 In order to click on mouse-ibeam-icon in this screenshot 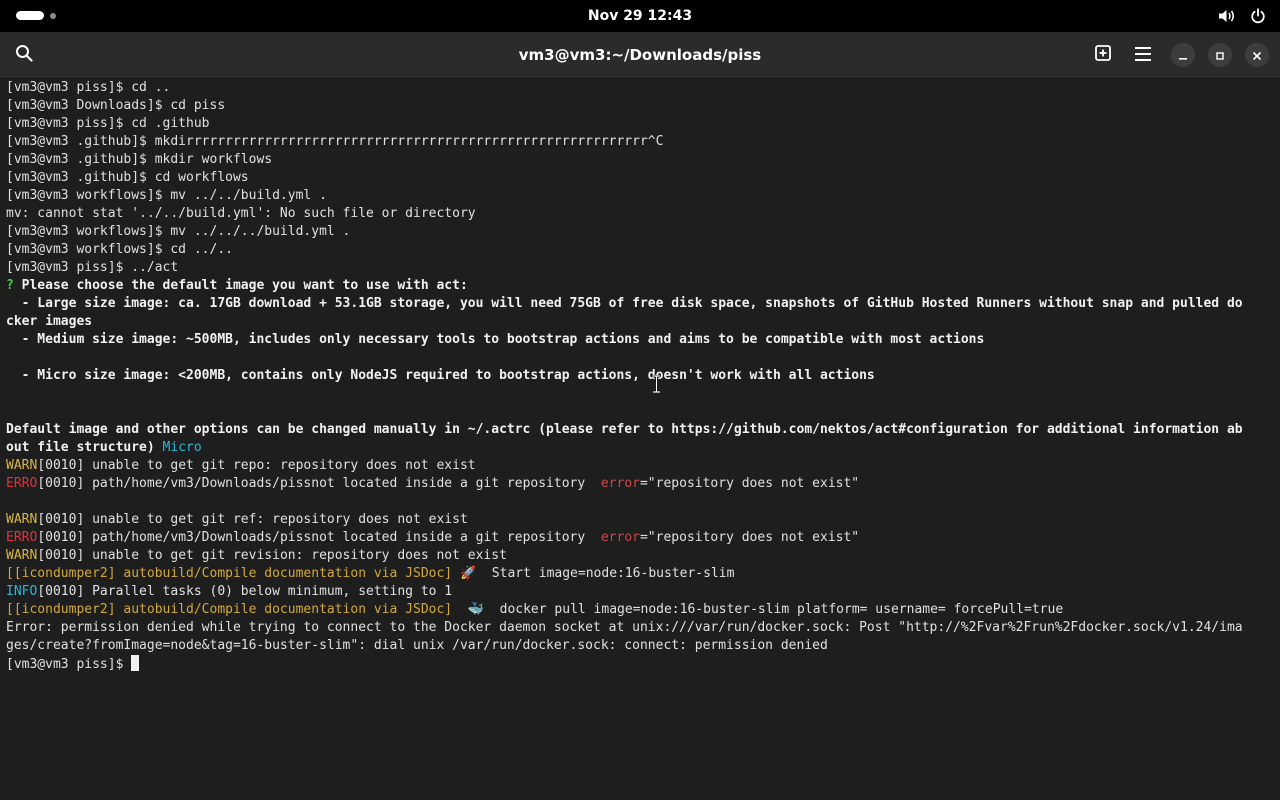, I will do `click(656, 385)`.